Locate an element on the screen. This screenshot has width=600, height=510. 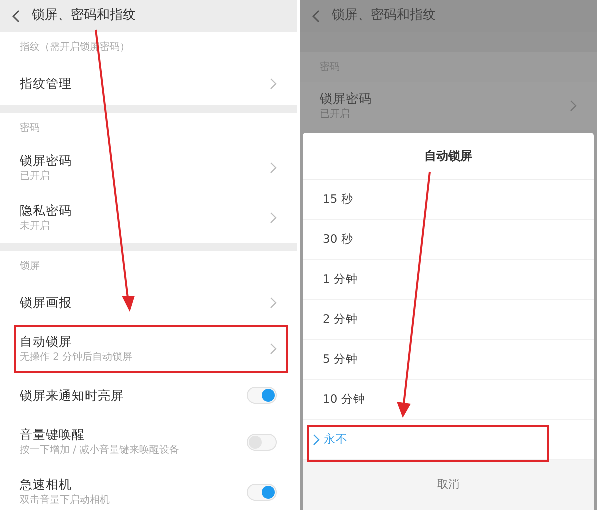
option-label: 15 秒 is located at coordinates (338, 199).